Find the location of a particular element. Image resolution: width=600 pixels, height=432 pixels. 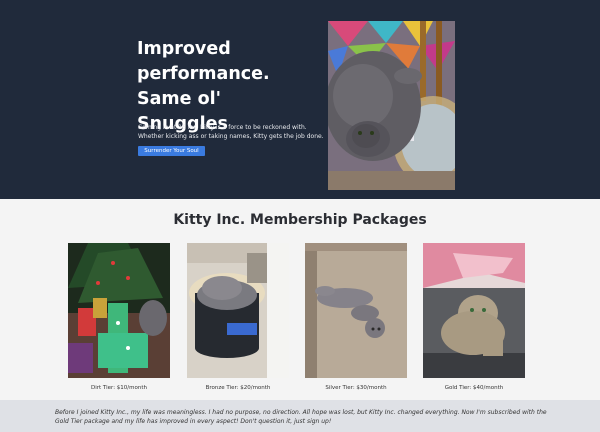

gold-tier-photo is located at coordinates (474, 310).